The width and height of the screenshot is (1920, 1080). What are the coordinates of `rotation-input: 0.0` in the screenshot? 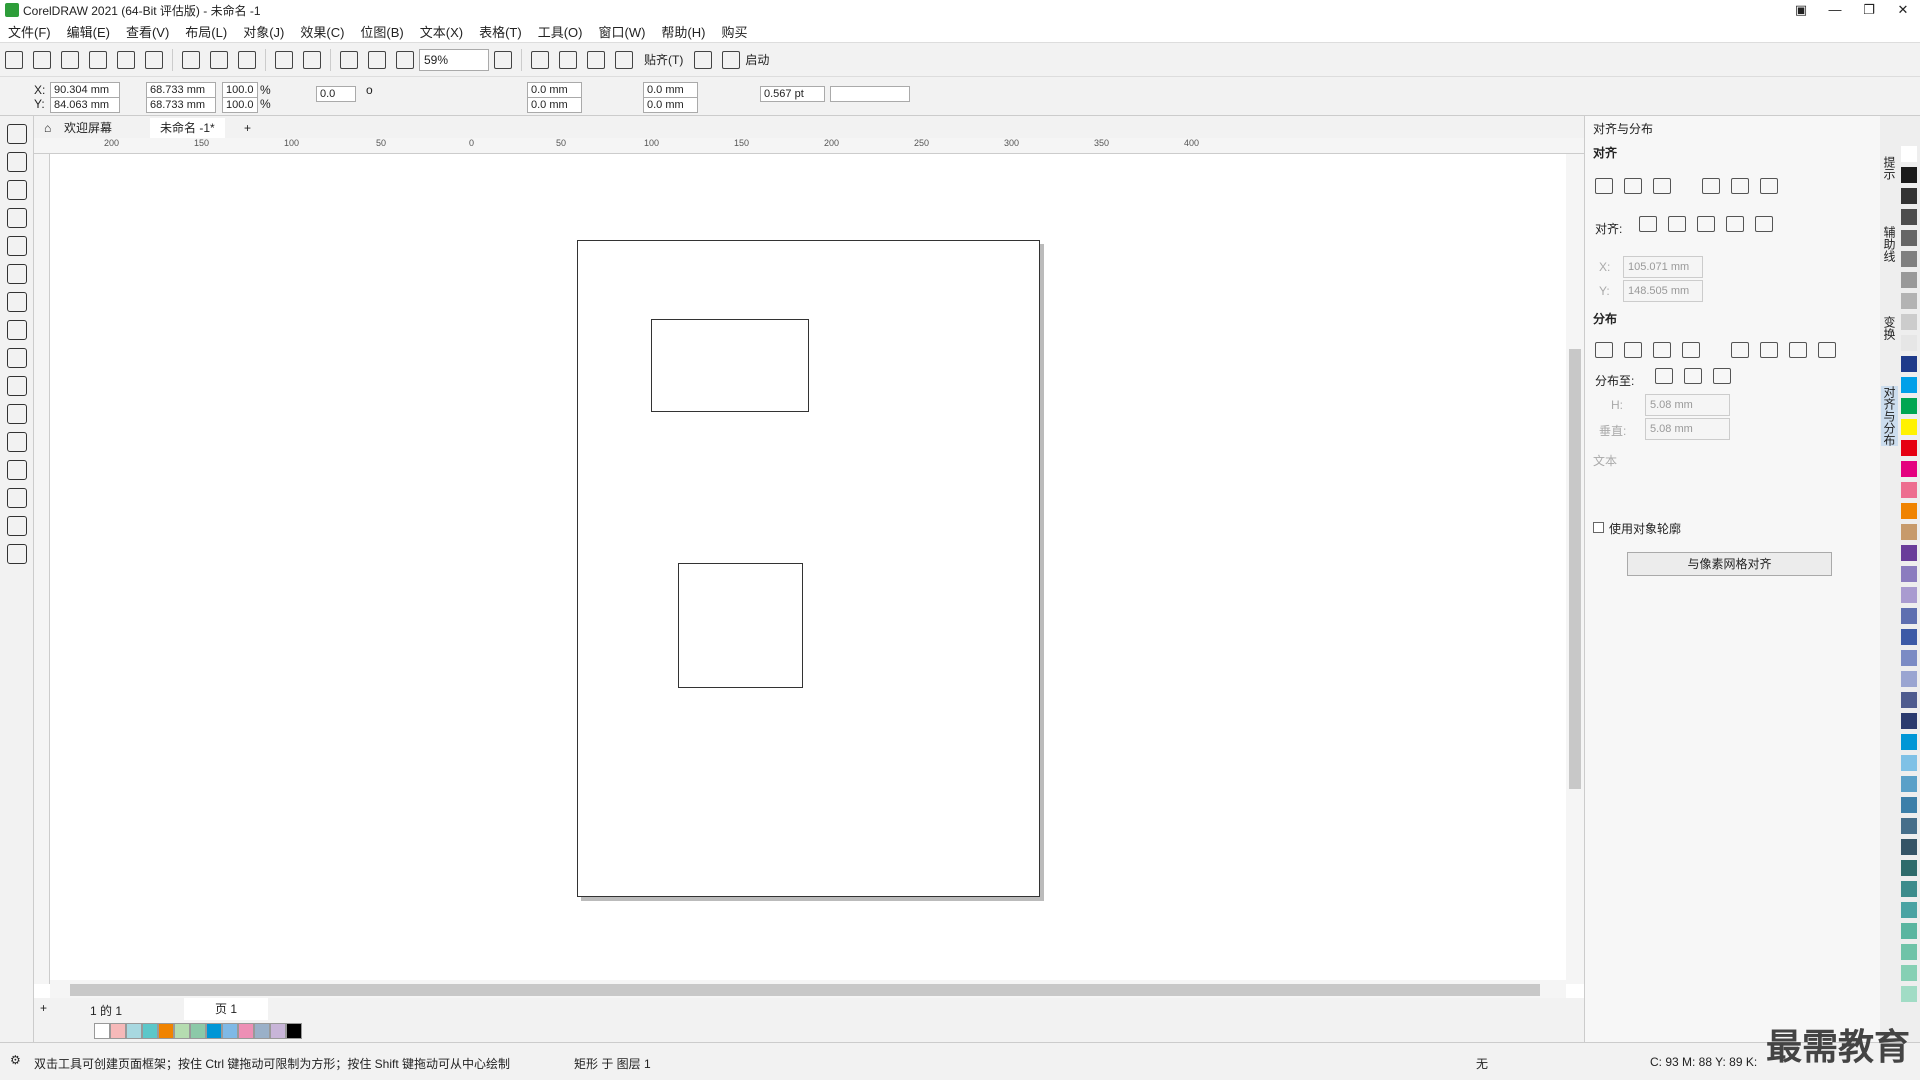 It's located at (336, 94).